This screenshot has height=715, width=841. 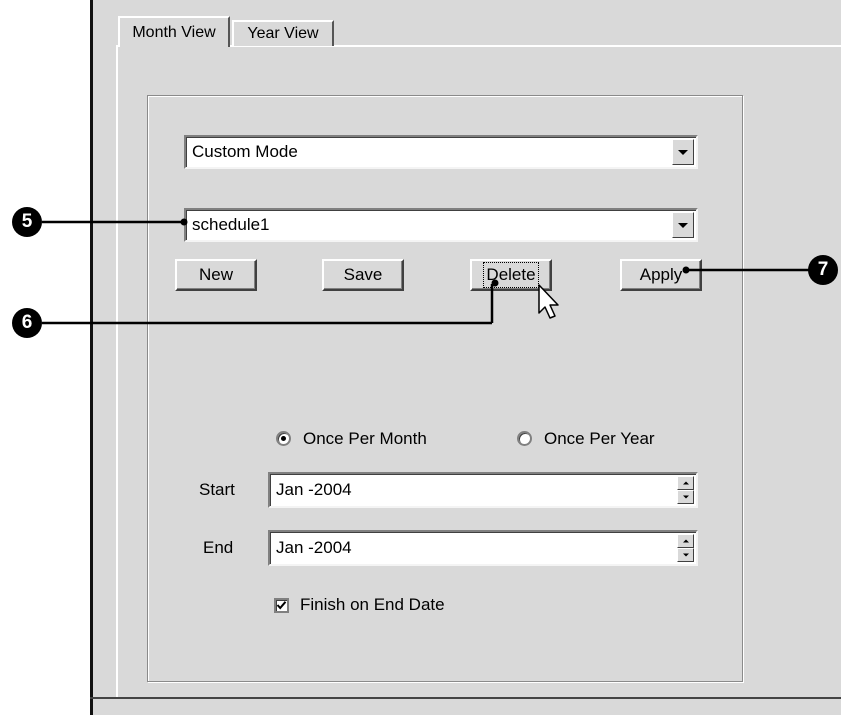 I want to click on callout-7: 7, so click(x=823, y=270).